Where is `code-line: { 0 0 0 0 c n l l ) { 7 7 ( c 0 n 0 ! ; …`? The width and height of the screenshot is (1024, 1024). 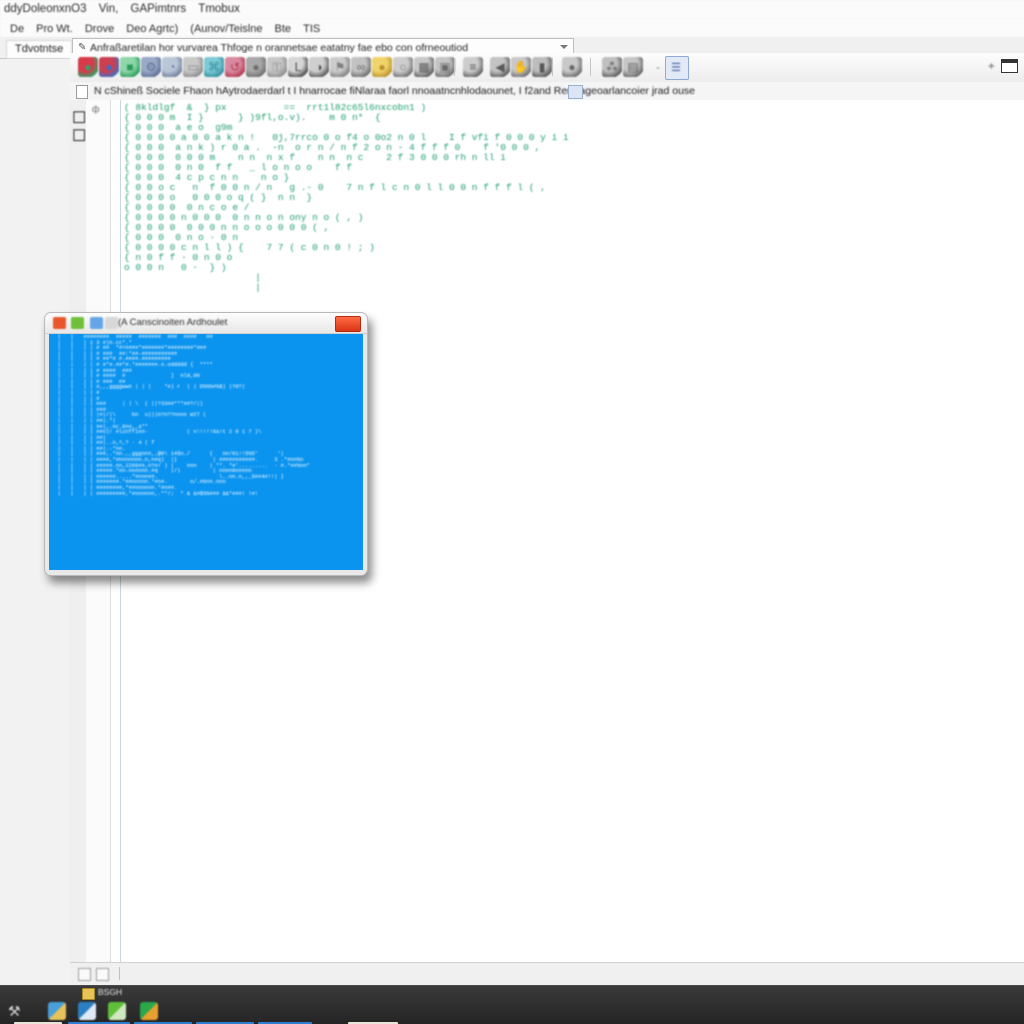 code-line: { 0 0 0 0 c n l l ) { 7 7 ( c 0 n 0 ! ; … is located at coordinates (249, 247).